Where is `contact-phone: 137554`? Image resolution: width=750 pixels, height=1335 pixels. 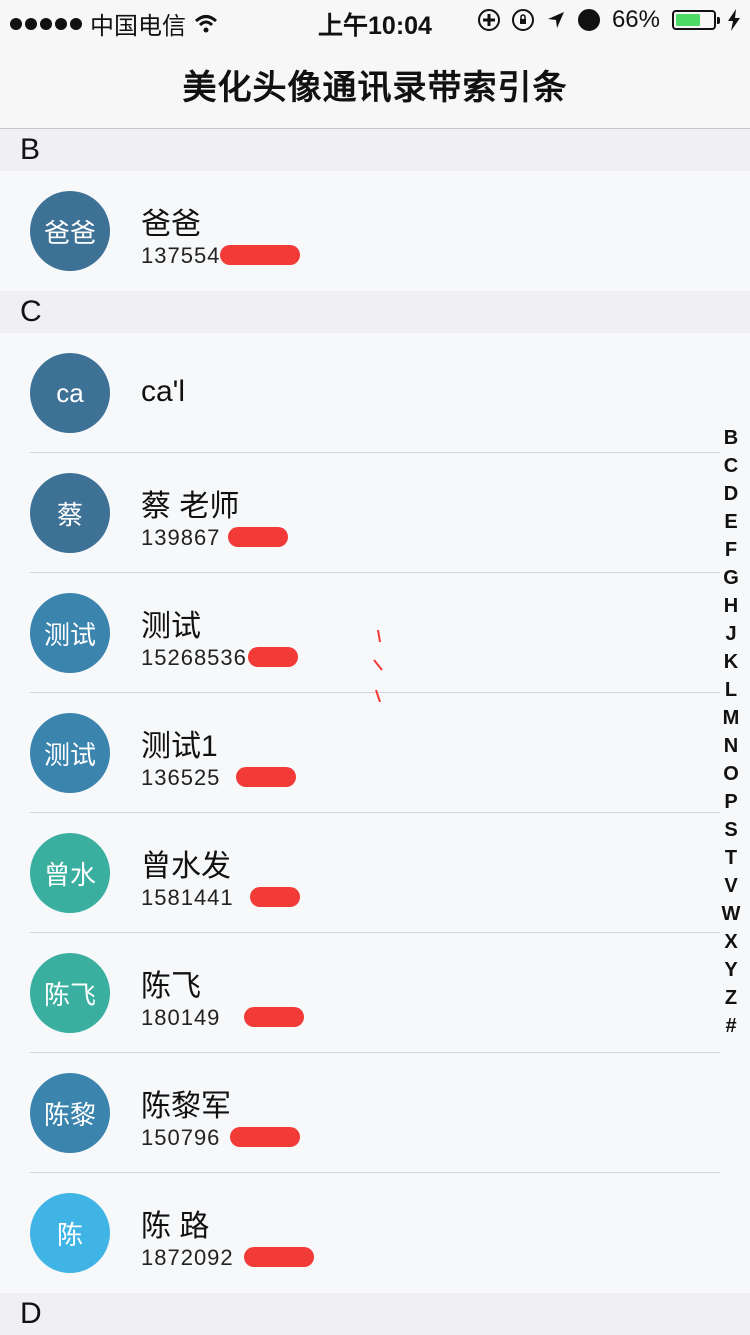
contact-phone: 137554 is located at coordinates (181, 255).